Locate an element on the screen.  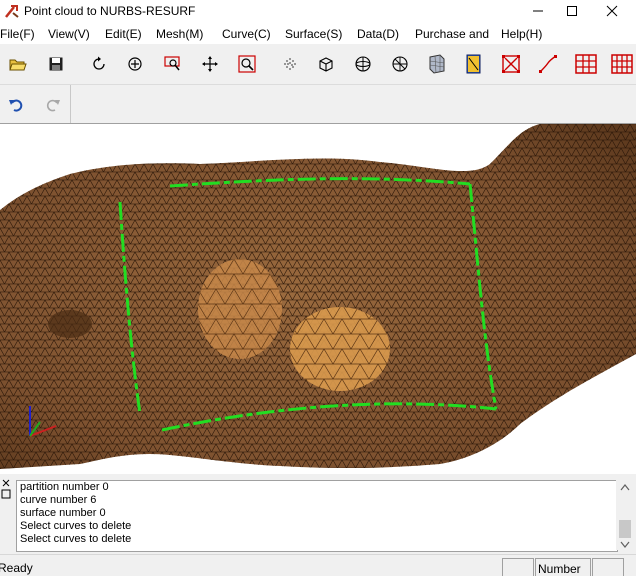
delete-box-icon is located at coordinates (511, 64).